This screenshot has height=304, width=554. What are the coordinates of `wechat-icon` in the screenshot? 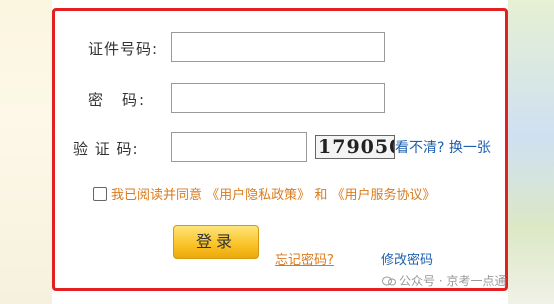 It's located at (389, 281).